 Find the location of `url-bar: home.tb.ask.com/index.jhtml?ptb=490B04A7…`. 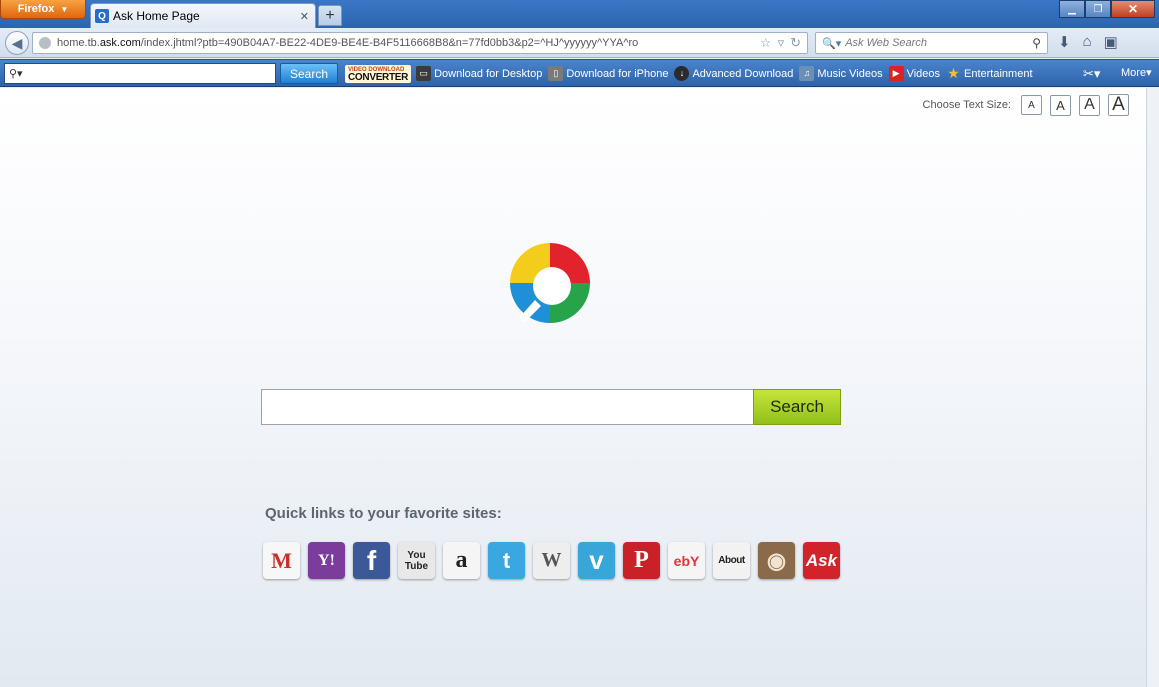

url-bar: home.tb.ask.com/index.jhtml?ptb=490B04A7… is located at coordinates (420, 43).